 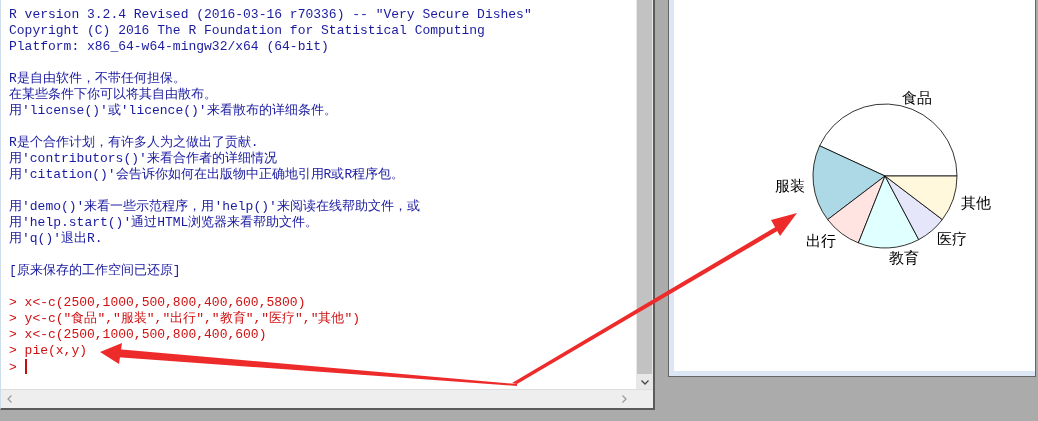 I want to click on output-text: R version 3.2.4 Revised (2016-03-16 r70336) -- "Very Secure Dishes", so click(x=270, y=14).